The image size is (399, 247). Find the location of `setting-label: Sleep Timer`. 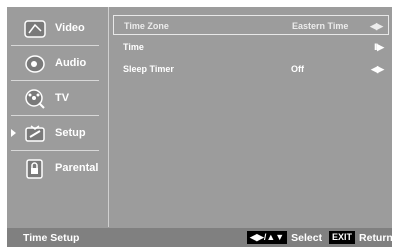

setting-label: Sleep Timer is located at coordinates (148, 69).